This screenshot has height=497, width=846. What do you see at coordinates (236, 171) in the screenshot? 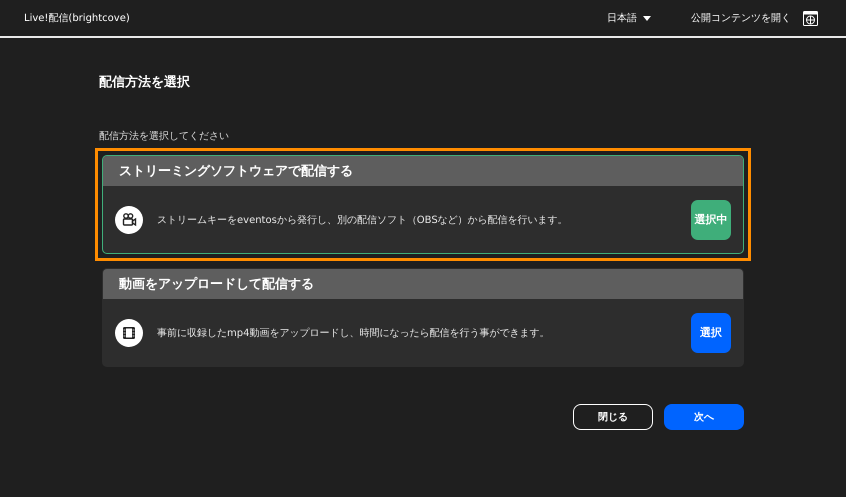
I see `option-title: ストリーミングソフトウェアで配信する` at bounding box center [236, 171].